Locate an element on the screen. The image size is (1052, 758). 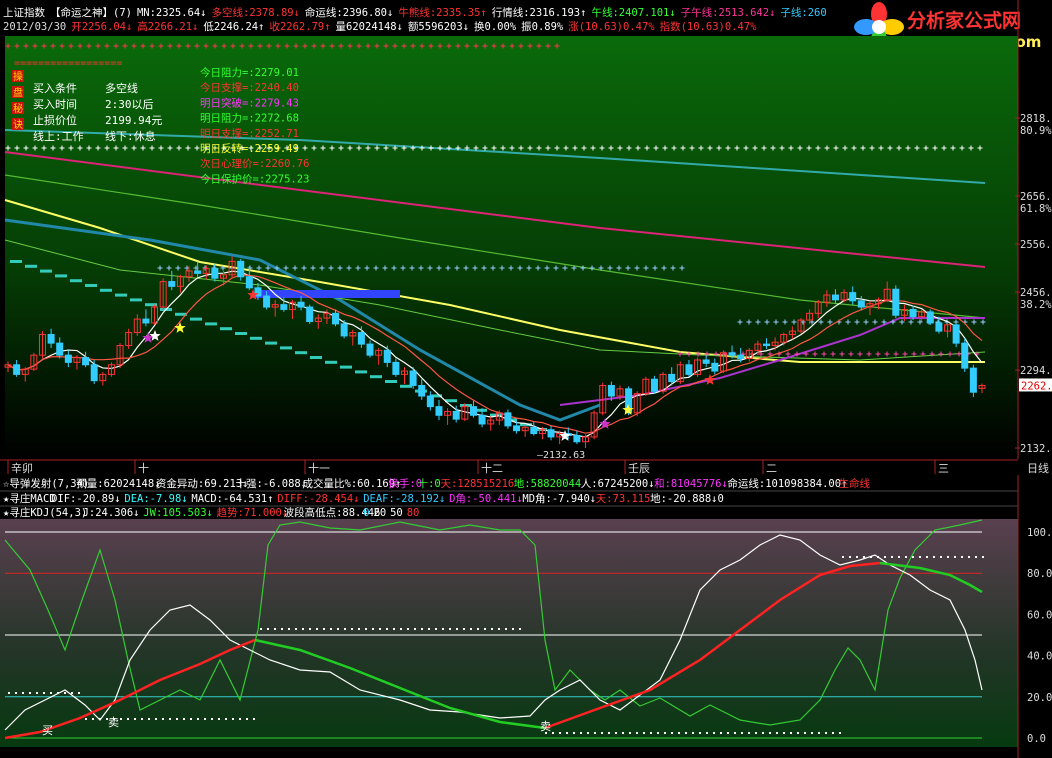
kdj-dots is located at coordinates (913, 557).